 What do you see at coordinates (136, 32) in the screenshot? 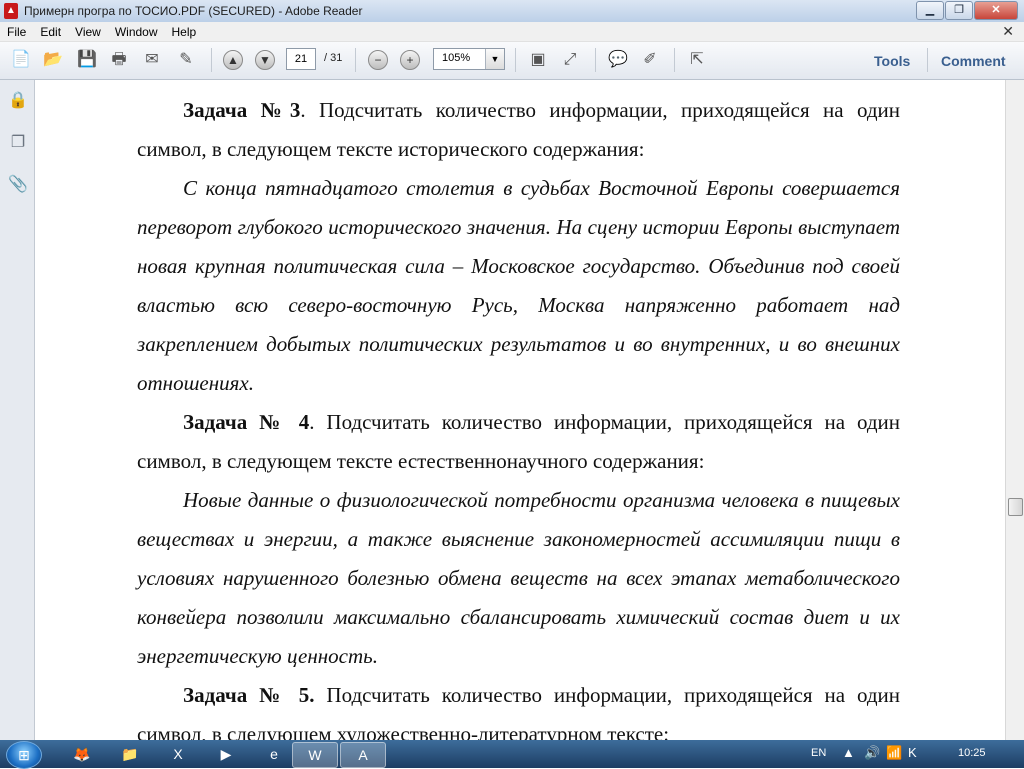
I see `menu-window: Window` at bounding box center [136, 32].